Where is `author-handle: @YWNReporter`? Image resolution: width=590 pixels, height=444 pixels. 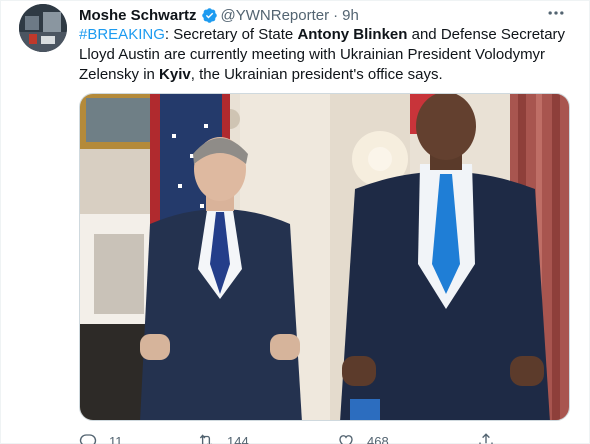
author-handle: @YWNReporter is located at coordinates (275, 15).